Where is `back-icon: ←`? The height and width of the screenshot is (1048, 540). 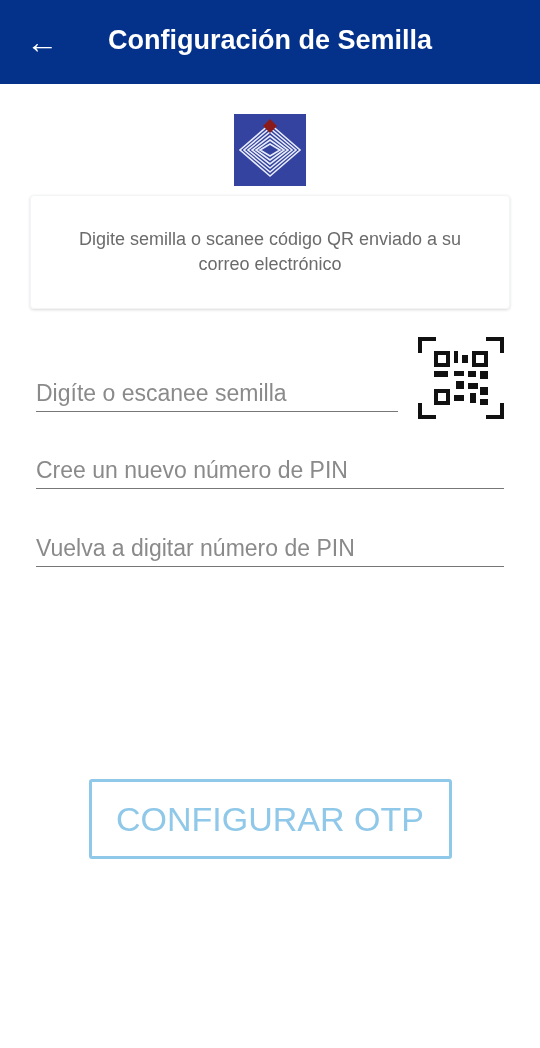 back-icon: ← is located at coordinates (41, 42).